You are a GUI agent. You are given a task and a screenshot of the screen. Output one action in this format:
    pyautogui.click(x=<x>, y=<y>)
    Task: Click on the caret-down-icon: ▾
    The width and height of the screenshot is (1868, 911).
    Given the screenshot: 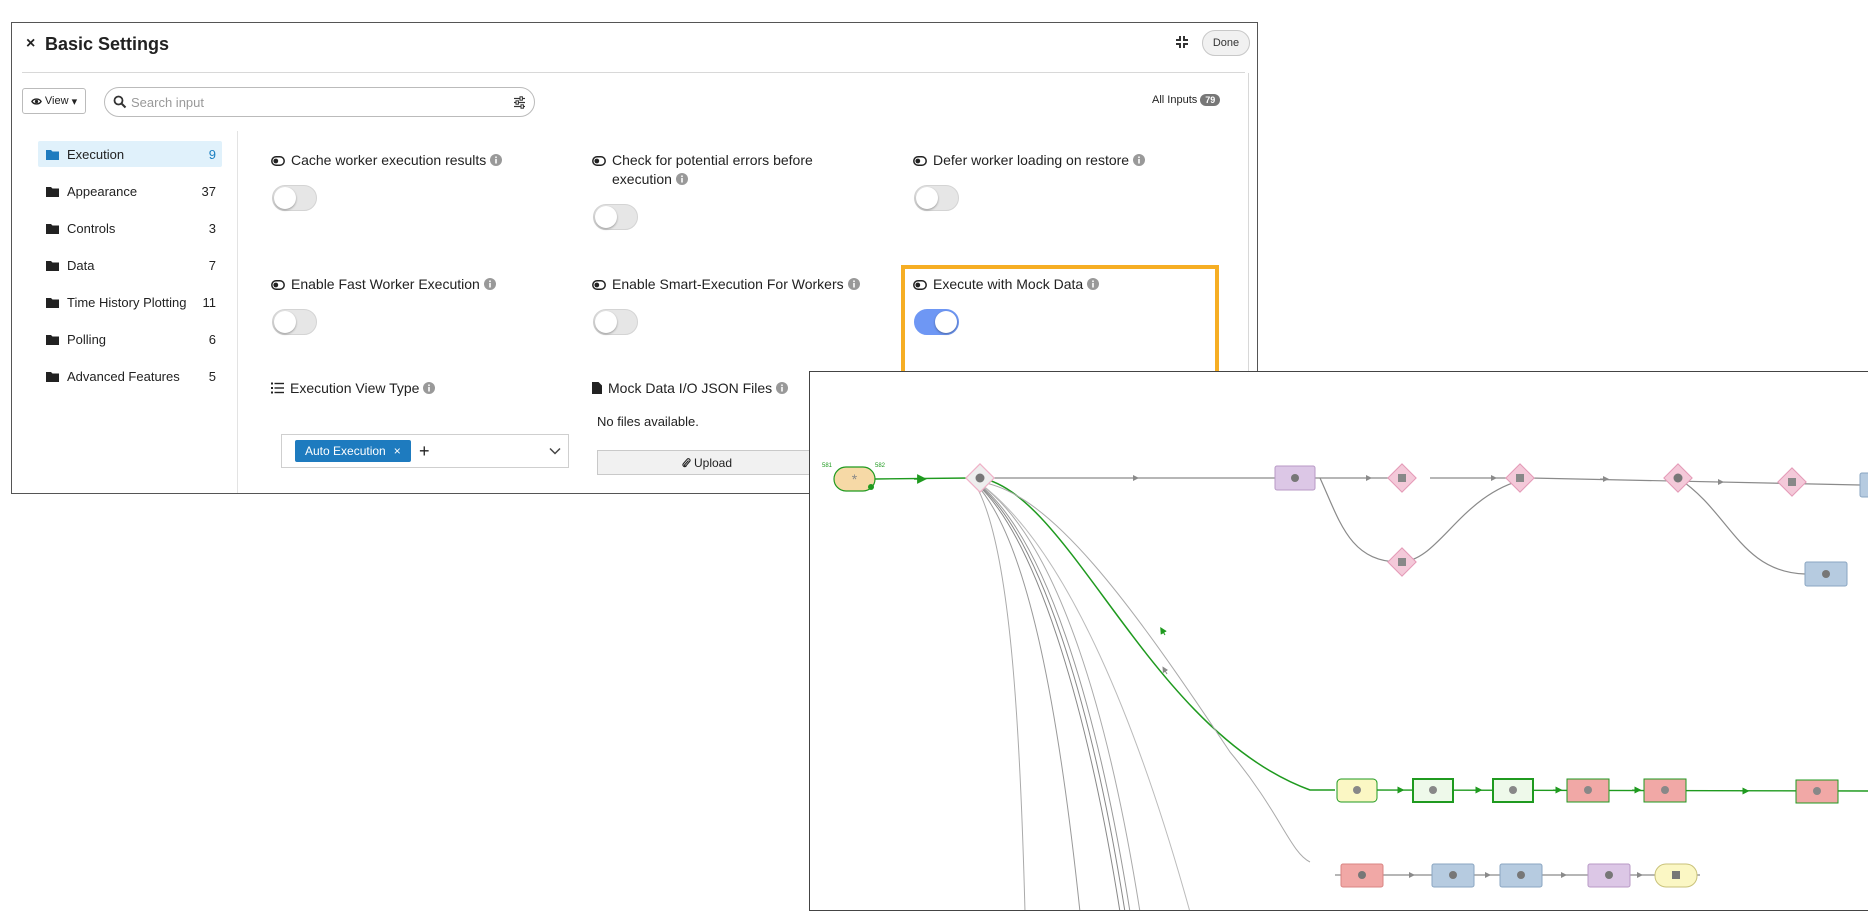 What is the action you would take?
    pyautogui.click(x=74, y=101)
    